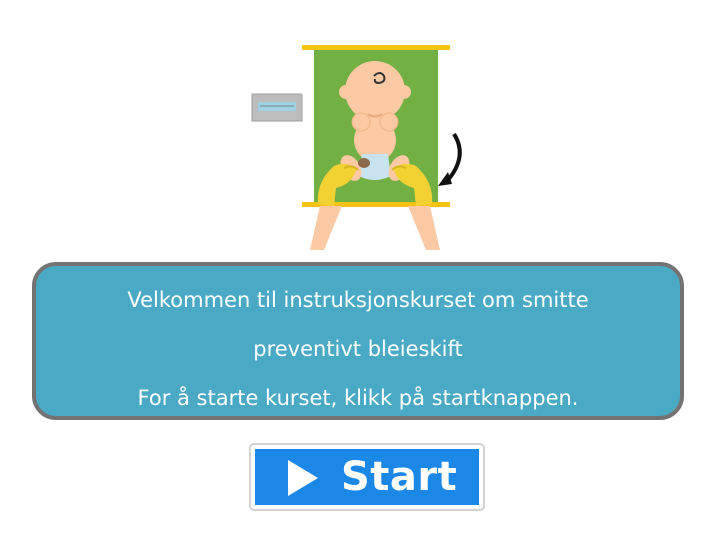 This screenshot has height=540, width=720. I want to click on diaper-change-illustration, so click(356, 147).